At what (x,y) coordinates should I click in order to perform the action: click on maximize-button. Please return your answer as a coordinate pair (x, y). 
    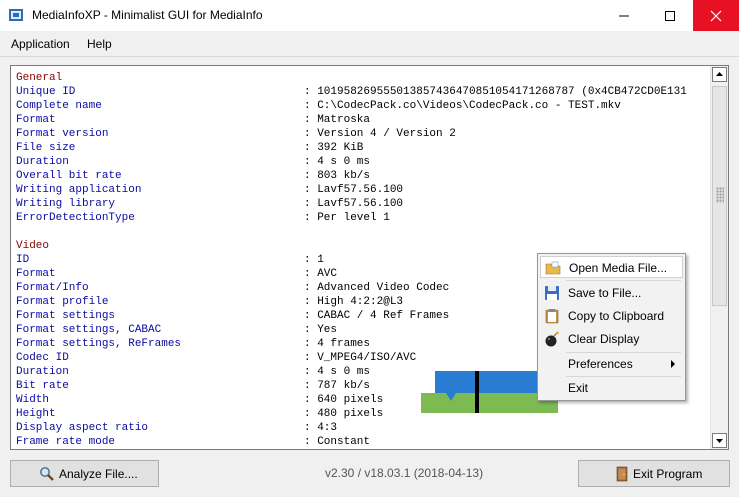
    Looking at the image, I should click on (670, 15).